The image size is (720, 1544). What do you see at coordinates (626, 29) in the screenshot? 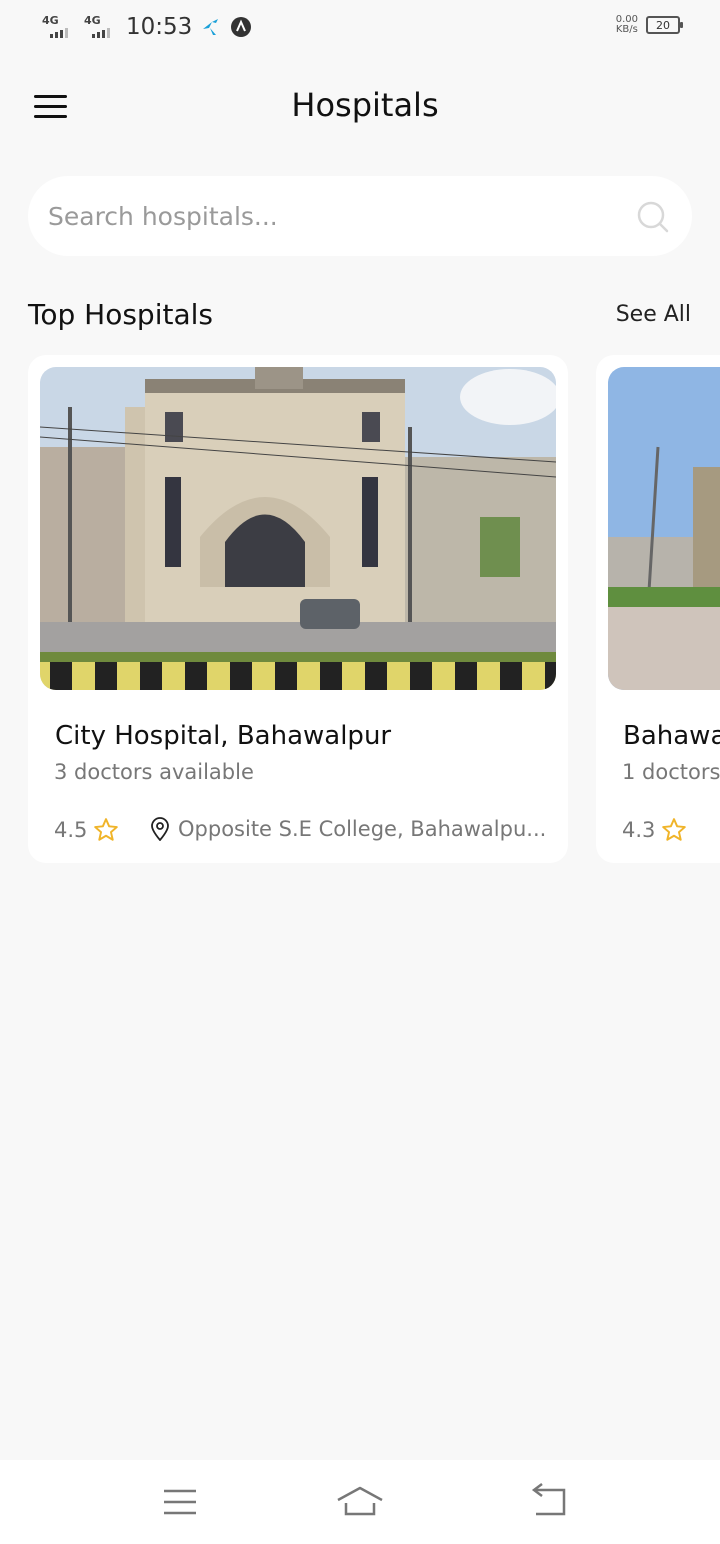
I see `net-speed-unit: KB/s` at bounding box center [626, 29].